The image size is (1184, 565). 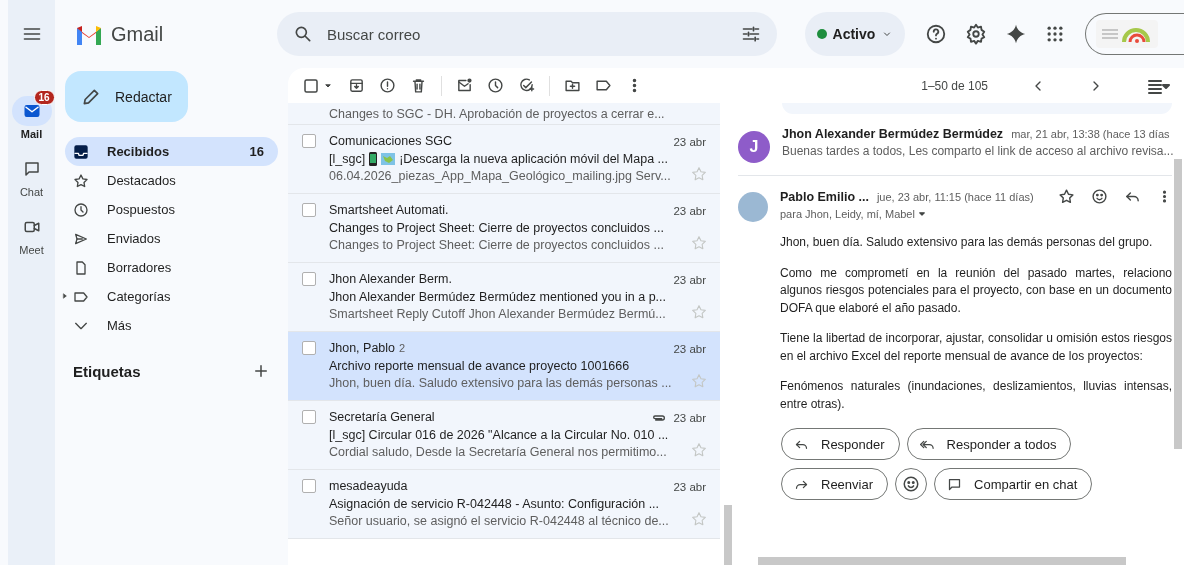 I want to click on email-subject: Archivo reporte mensual de avance proyecto 1001666, so click(x=479, y=366).